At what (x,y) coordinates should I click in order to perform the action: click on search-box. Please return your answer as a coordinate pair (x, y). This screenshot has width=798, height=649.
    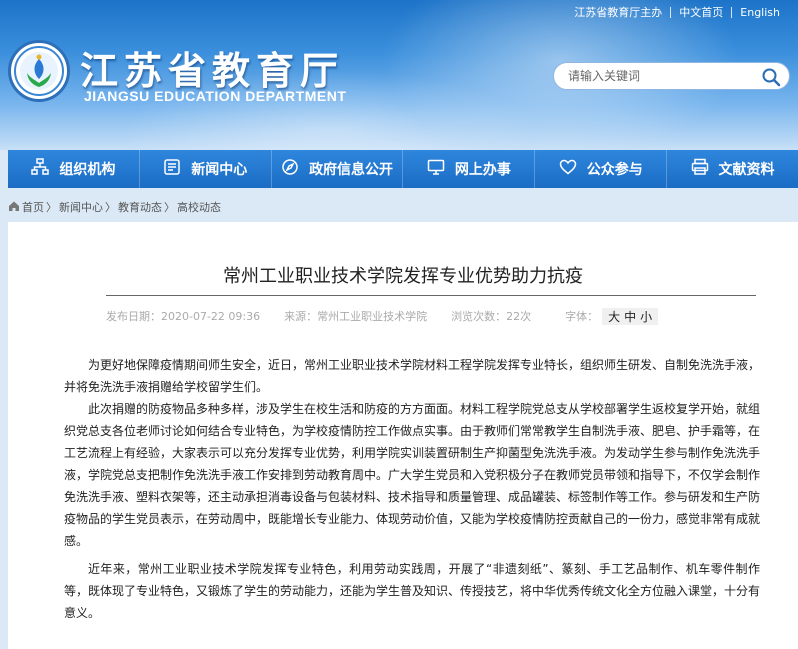
    Looking at the image, I should click on (671, 76).